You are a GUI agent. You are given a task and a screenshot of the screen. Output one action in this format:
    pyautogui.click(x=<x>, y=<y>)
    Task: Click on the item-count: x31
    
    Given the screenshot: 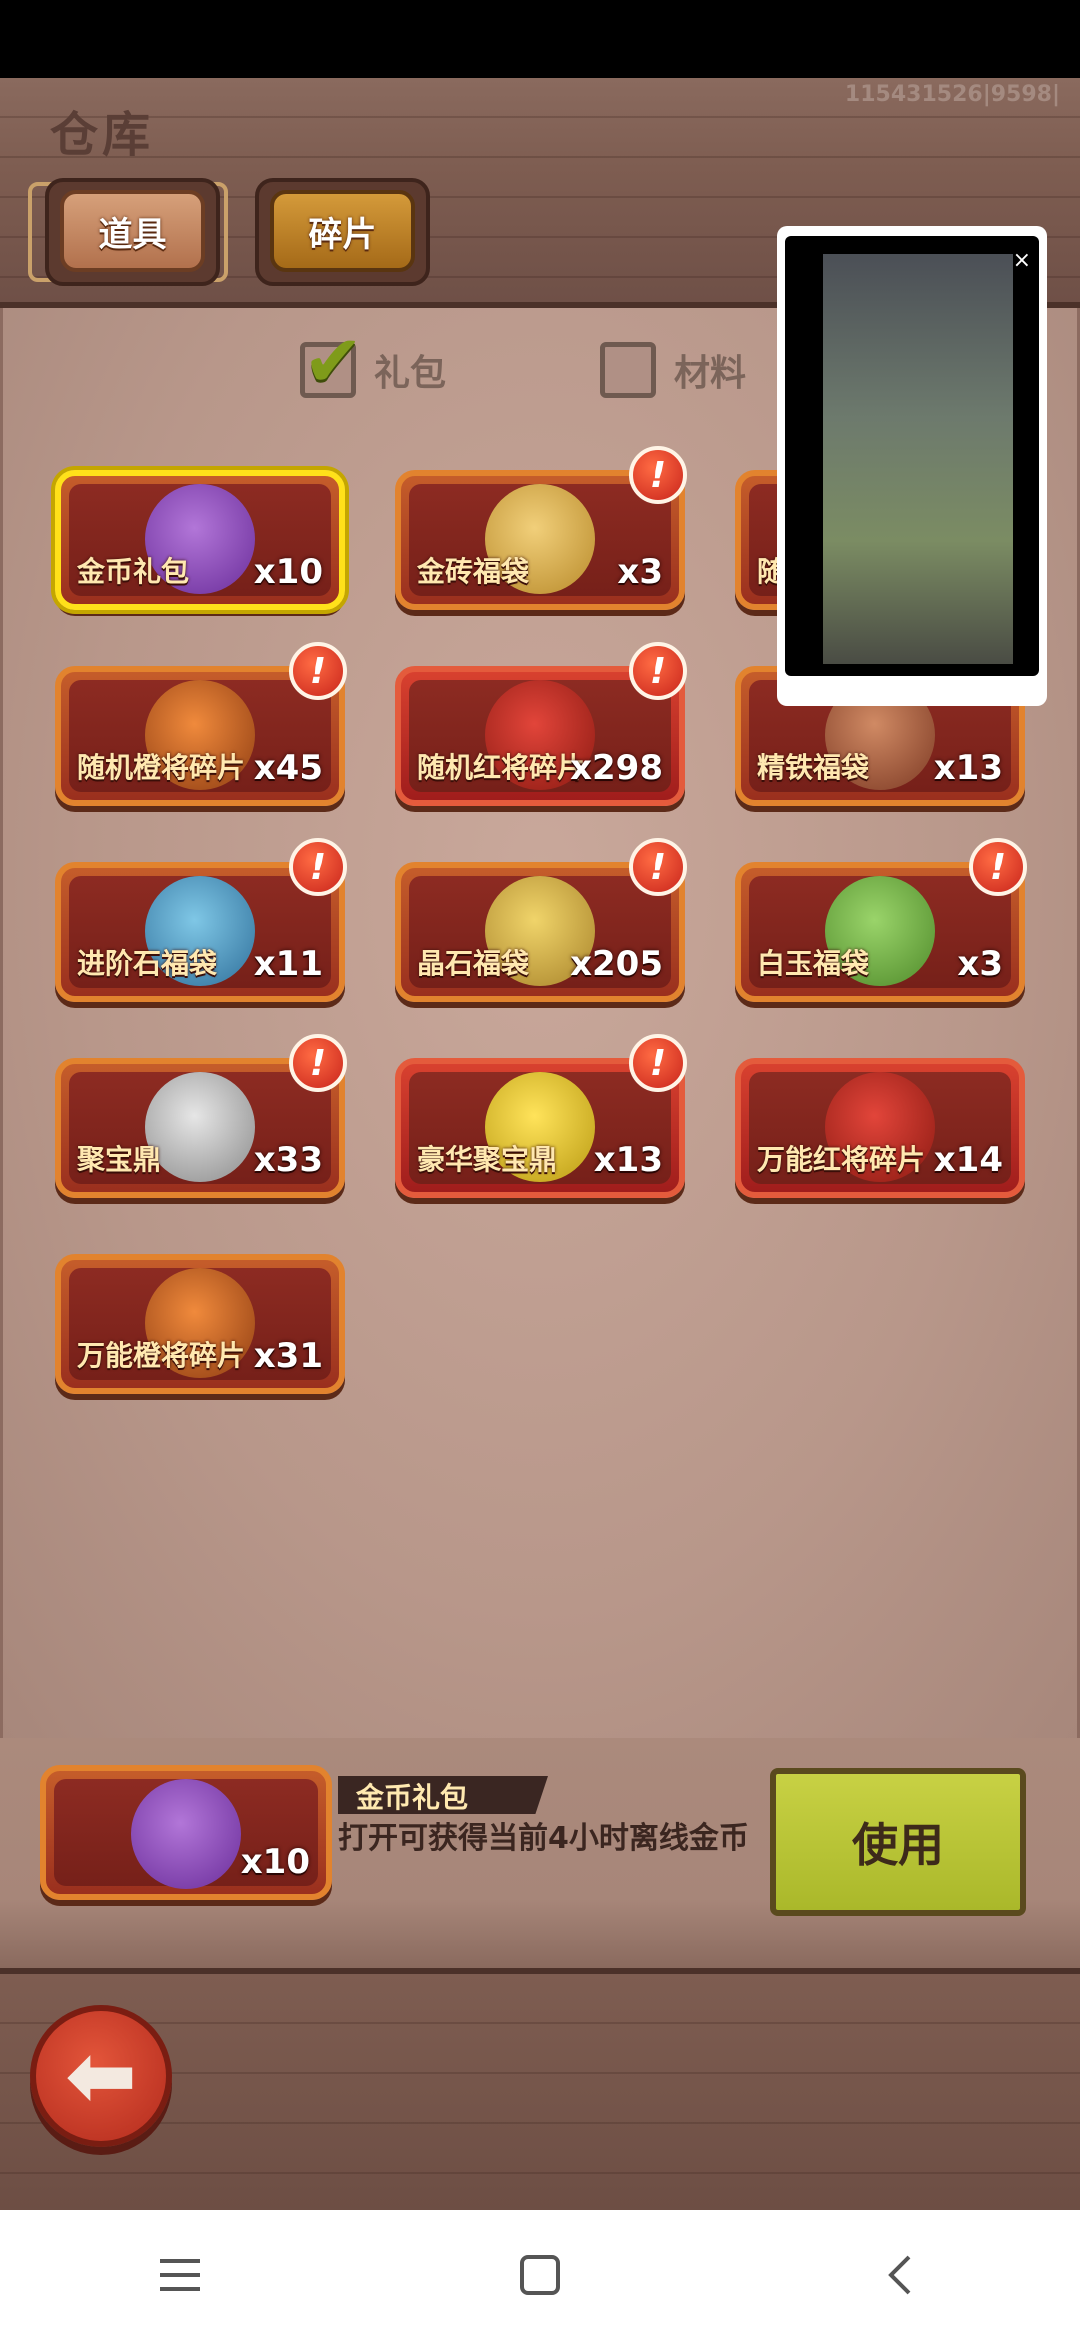 What is the action you would take?
    pyautogui.click(x=288, y=1356)
    